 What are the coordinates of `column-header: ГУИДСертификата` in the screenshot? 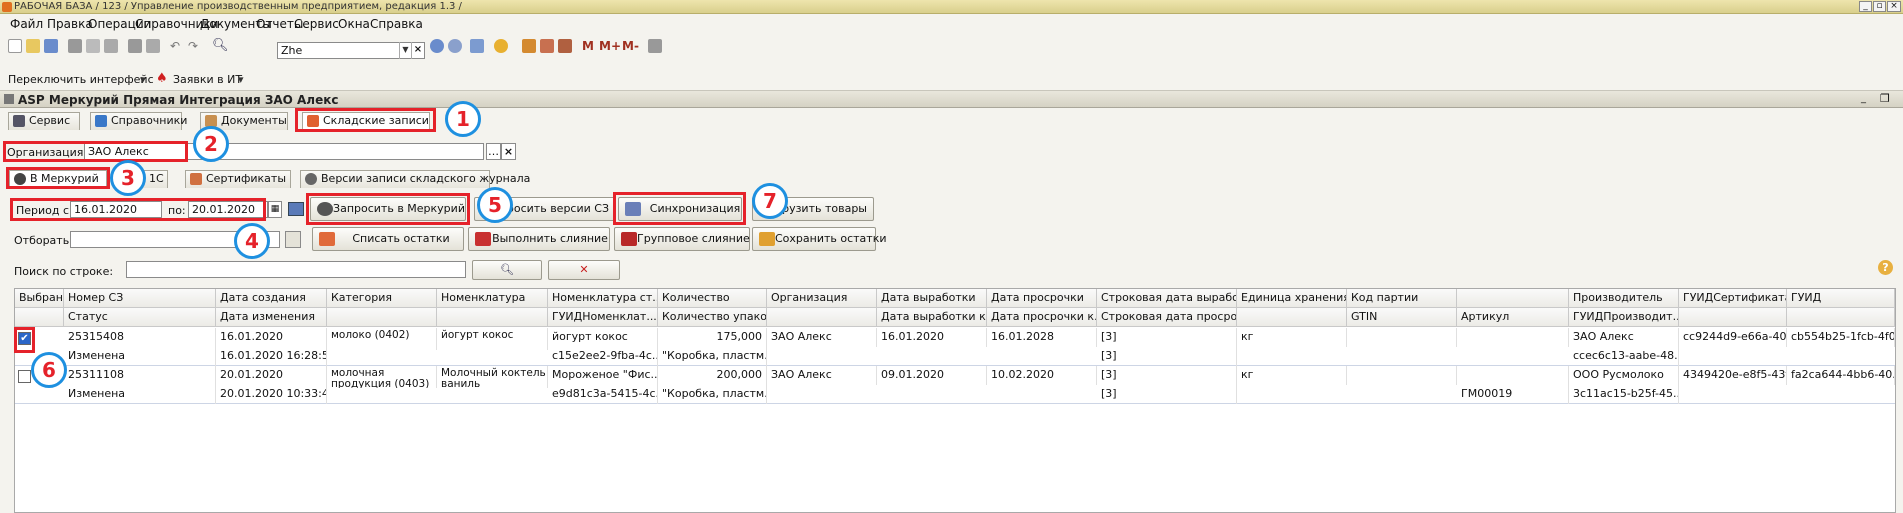 It's located at (1733, 298).